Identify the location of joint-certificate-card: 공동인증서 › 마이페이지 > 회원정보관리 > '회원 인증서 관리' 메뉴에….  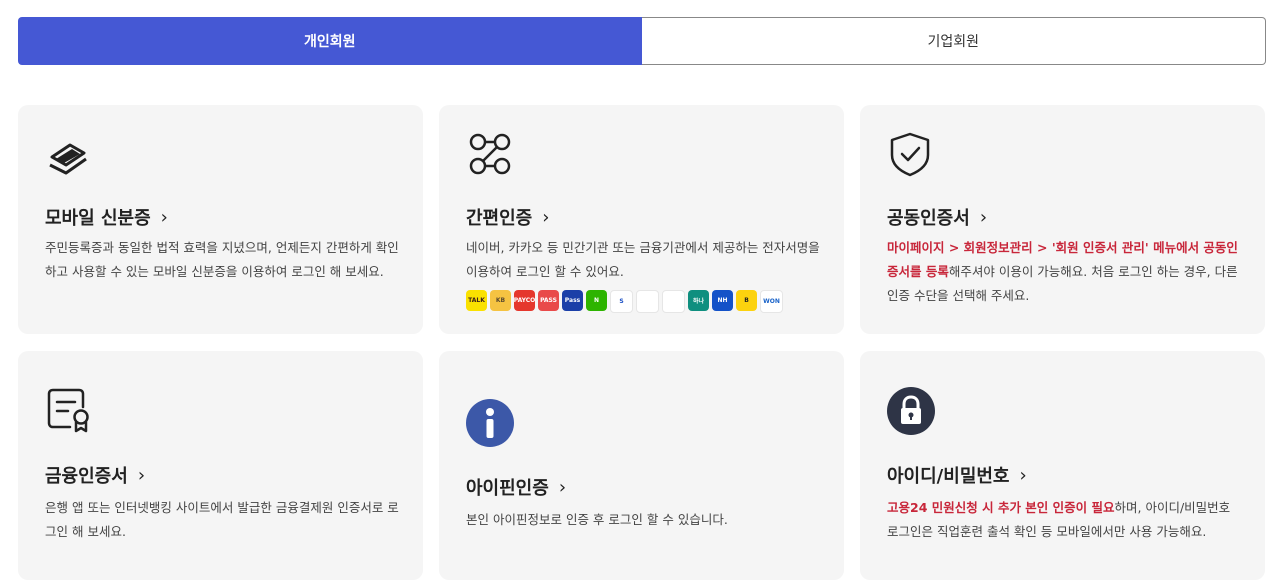
(1062, 219).